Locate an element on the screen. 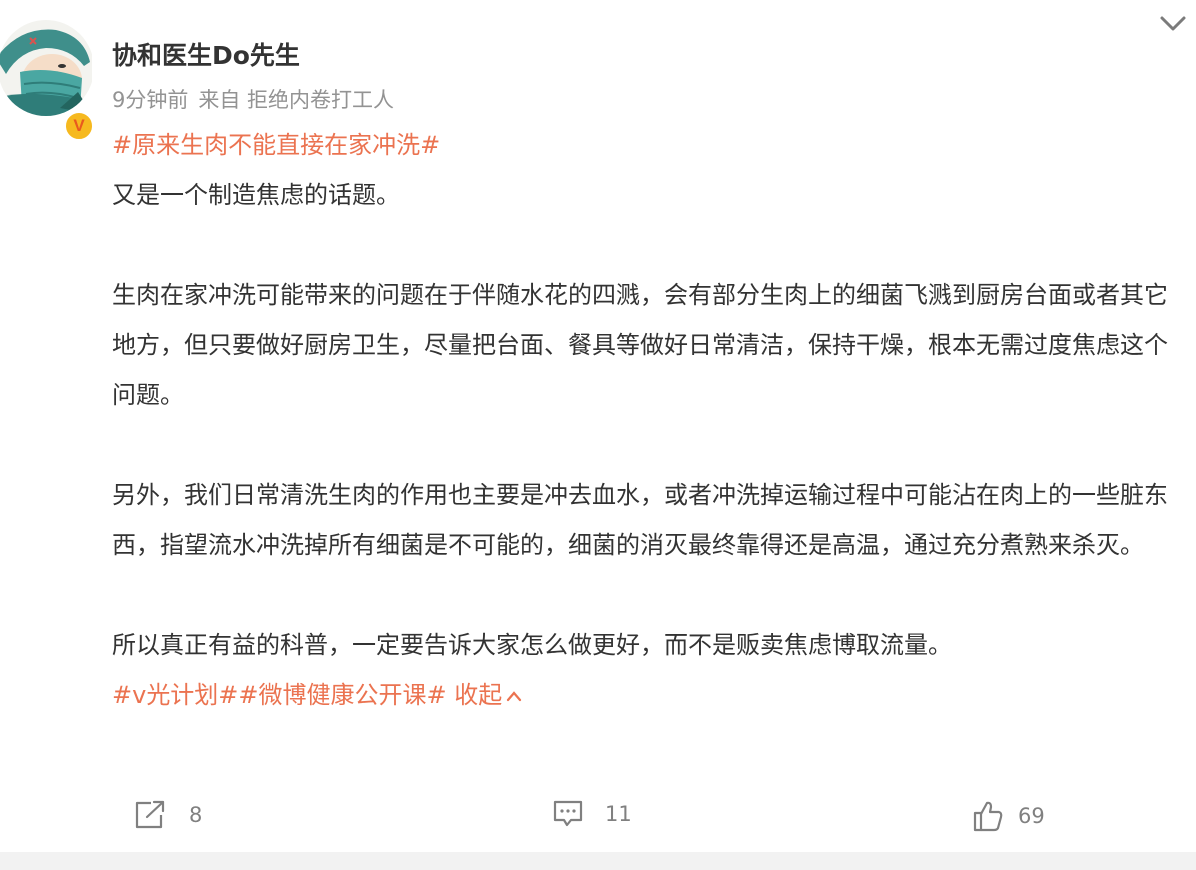 This screenshot has width=1196, height=870. repost-button: 8 is located at coordinates (167, 815).